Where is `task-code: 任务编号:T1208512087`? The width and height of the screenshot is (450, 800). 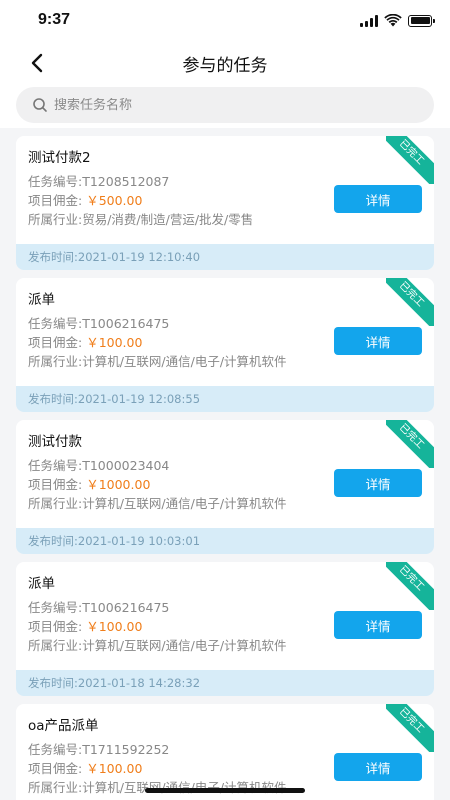 task-code: 任务编号:T1208512087 is located at coordinates (99, 181).